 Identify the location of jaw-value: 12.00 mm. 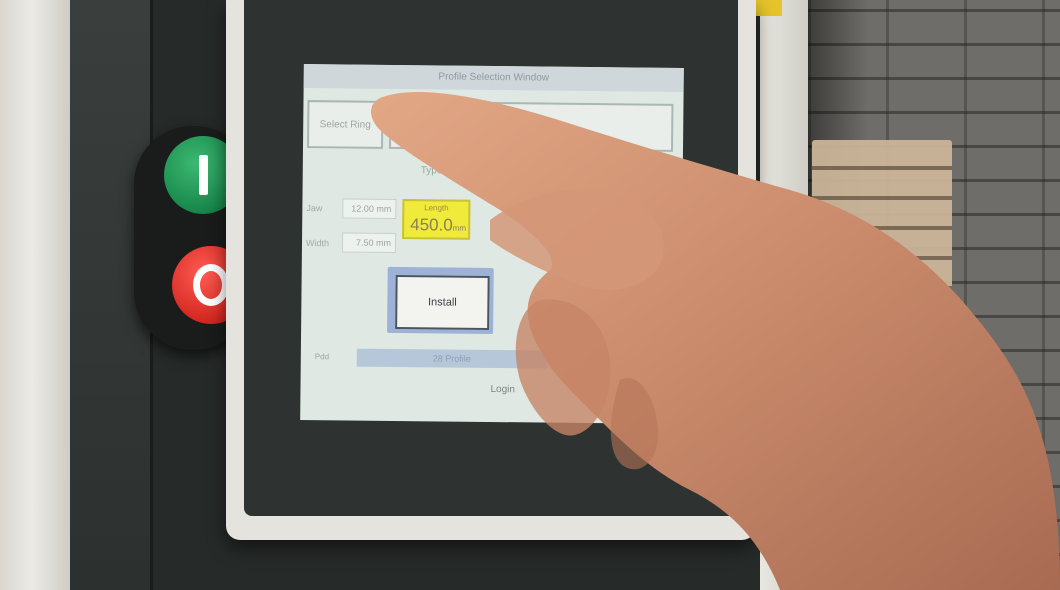
(369, 208).